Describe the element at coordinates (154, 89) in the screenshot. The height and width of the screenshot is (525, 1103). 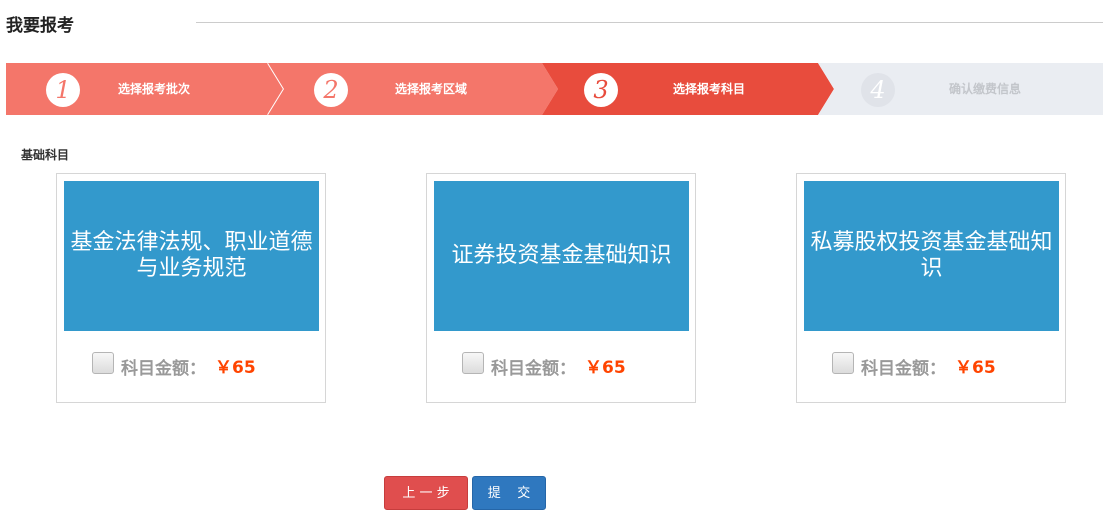
I see `step-1-label: 选择报考批次` at that location.